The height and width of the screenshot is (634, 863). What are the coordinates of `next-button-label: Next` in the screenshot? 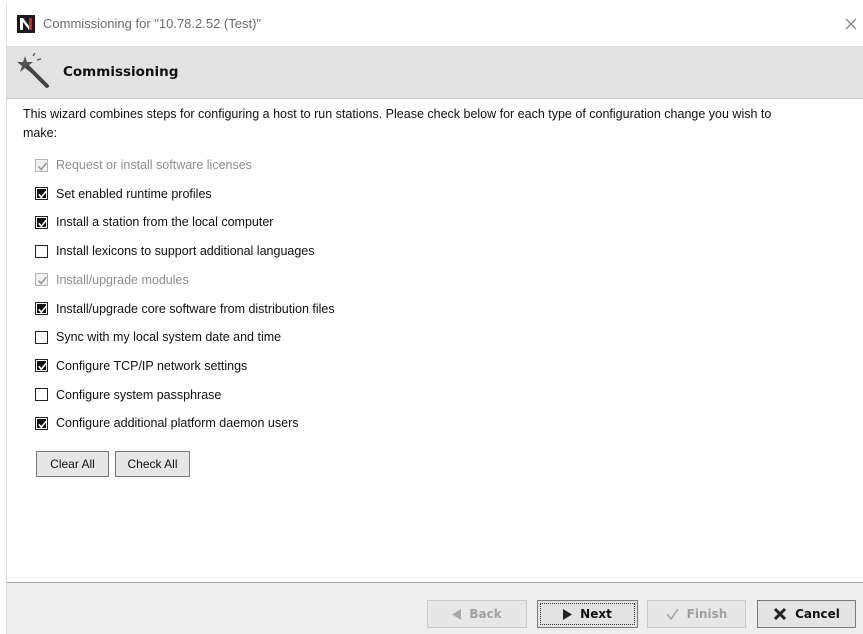 It's located at (596, 614).